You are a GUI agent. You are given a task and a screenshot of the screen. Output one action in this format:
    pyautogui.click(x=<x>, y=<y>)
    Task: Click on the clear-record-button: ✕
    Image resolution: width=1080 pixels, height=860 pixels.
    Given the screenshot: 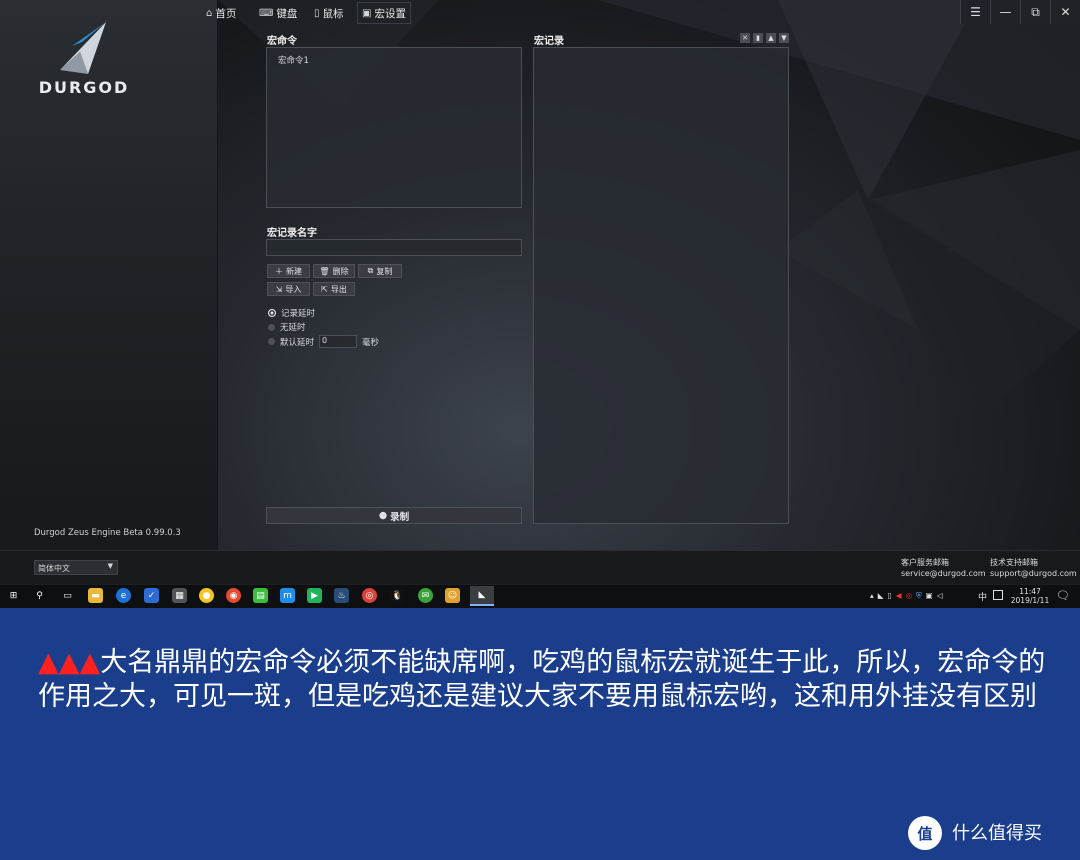 What is the action you would take?
    pyautogui.click(x=745, y=38)
    